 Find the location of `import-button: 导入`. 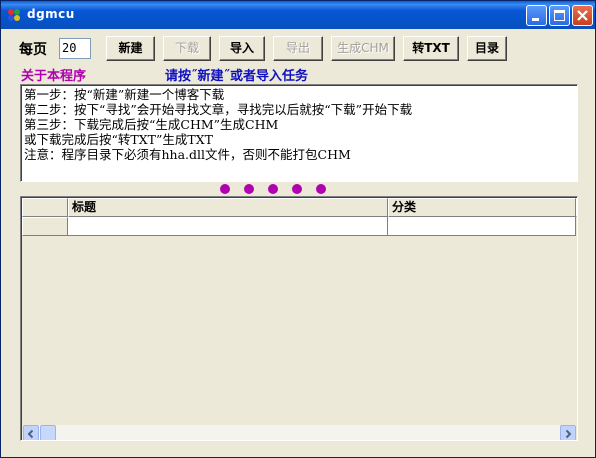

import-button: 导入 is located at coordinates (242, 48).